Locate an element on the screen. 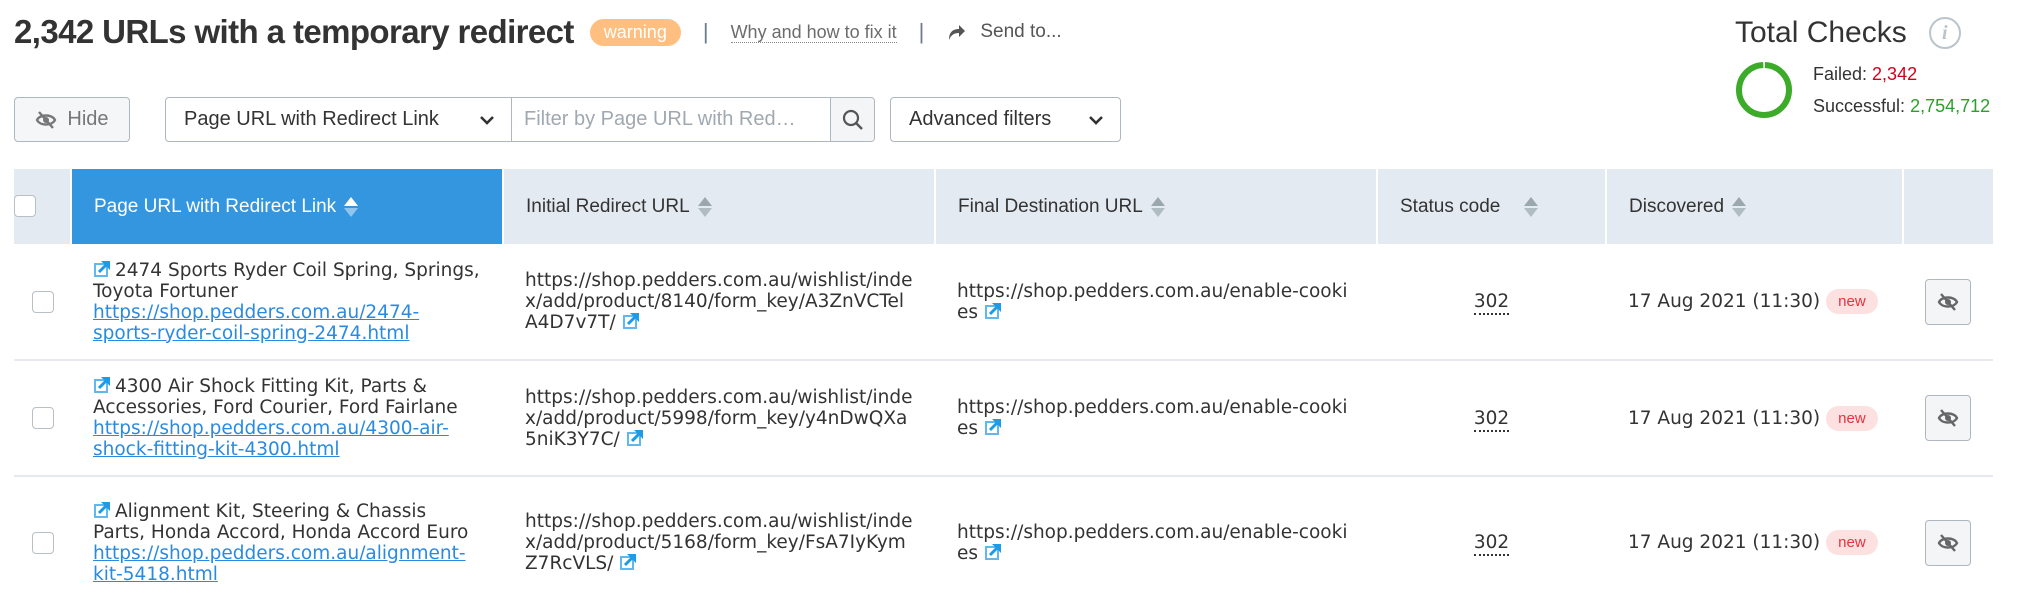 Image resolution: width=2020 pixels, height=607 pixels. checks-donut-chart is located at coordinates (1764, 90).